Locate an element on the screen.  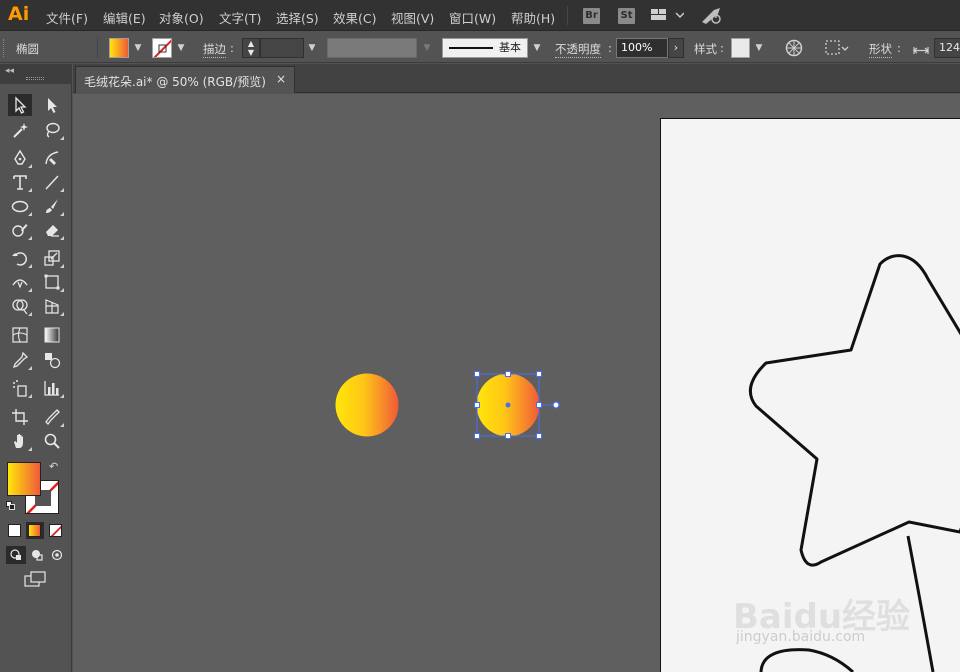
draw-inside-icon is located at coordinates (57, 555).